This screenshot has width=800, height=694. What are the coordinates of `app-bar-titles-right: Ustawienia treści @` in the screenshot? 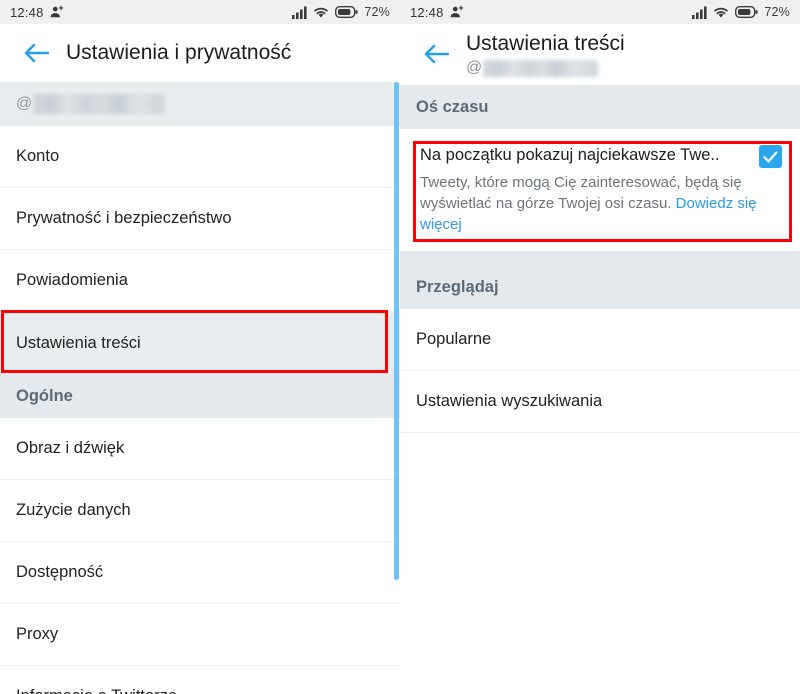 It's located at (545, 54).